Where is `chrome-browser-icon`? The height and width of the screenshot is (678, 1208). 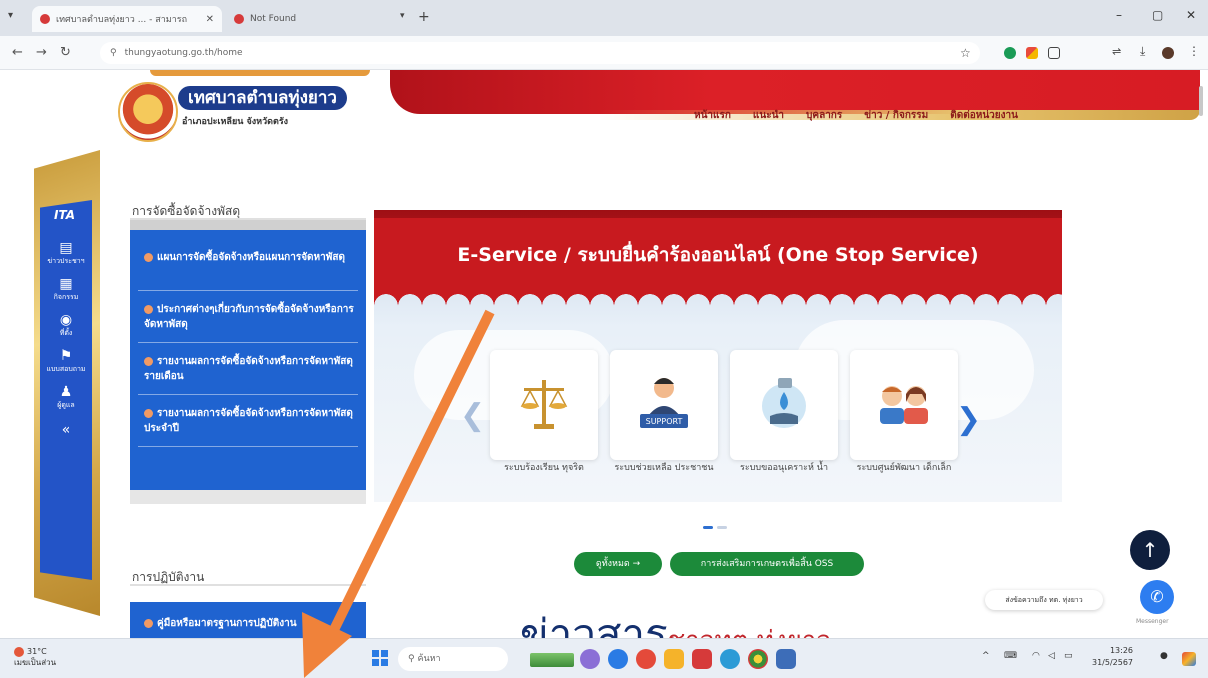 chrome-browser-icon is located at coordinates (758, 659).